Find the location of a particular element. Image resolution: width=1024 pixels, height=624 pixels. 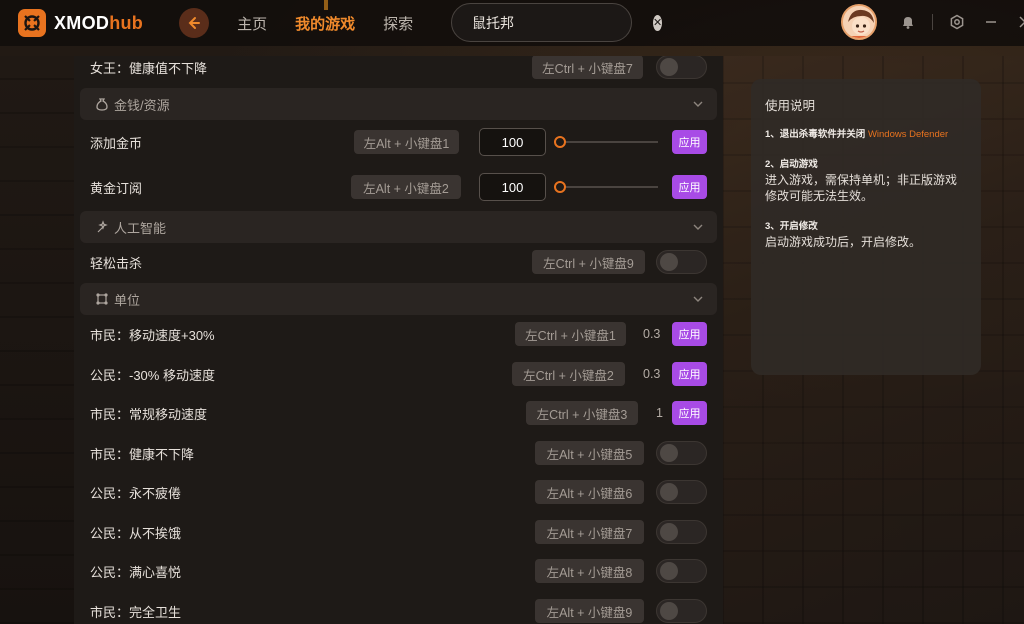

mod-label: 市民：常规移动速度 is located at coordinates (149, 414).